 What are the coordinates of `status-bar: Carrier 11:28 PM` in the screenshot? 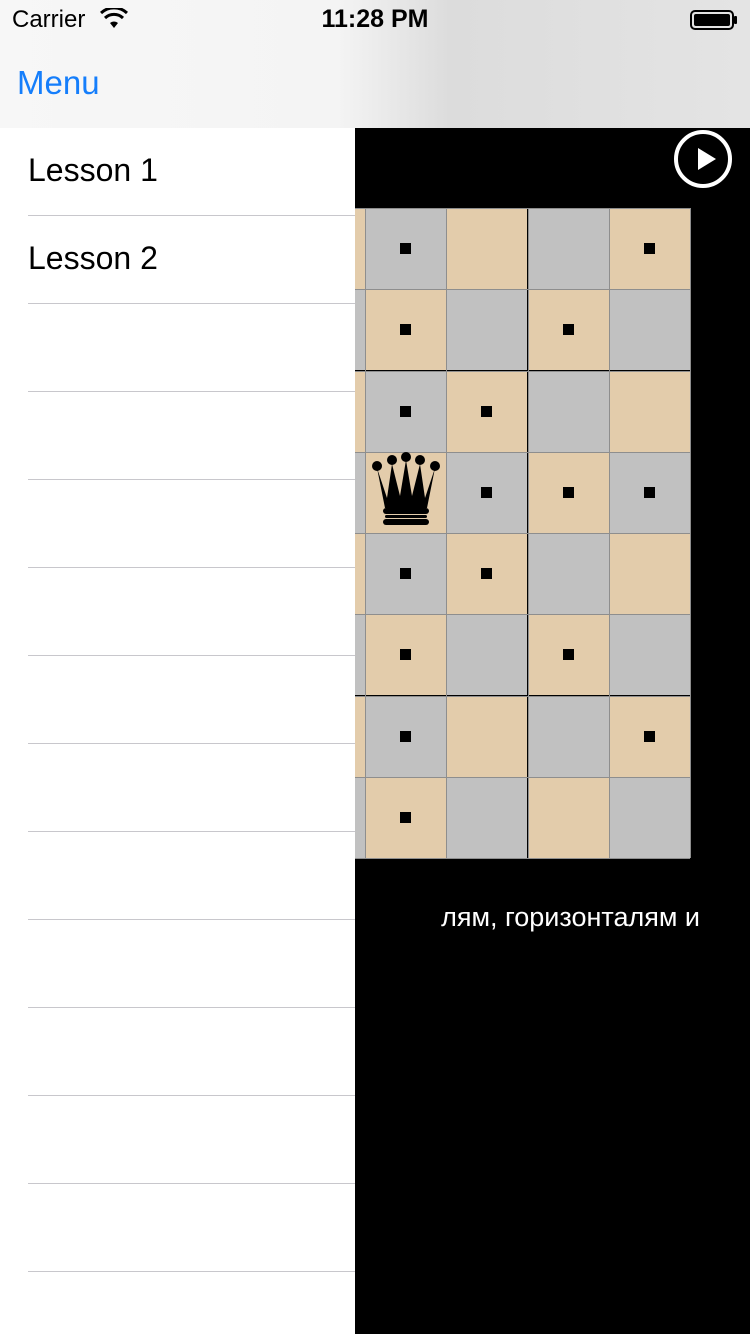 It's located at (375, 20).